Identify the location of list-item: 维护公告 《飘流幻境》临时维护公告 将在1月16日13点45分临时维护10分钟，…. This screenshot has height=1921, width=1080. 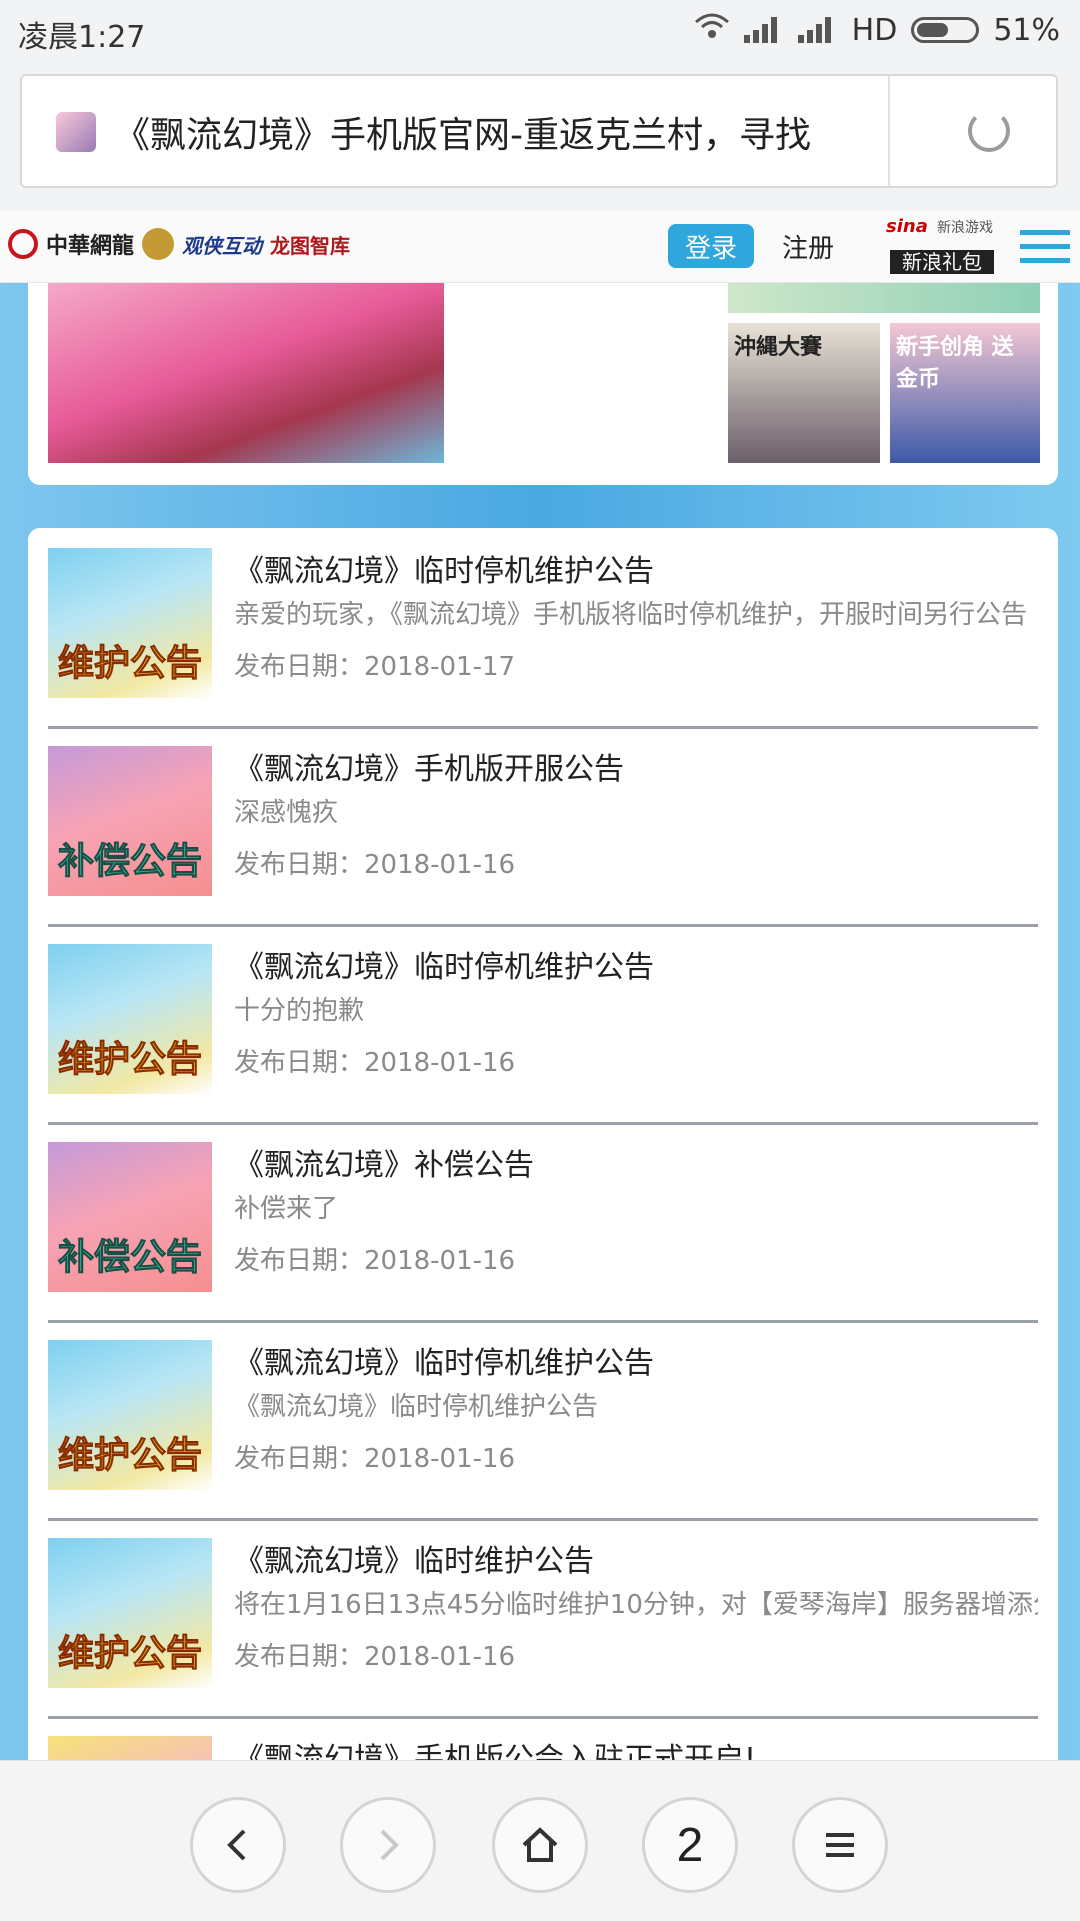
(543, 1618).